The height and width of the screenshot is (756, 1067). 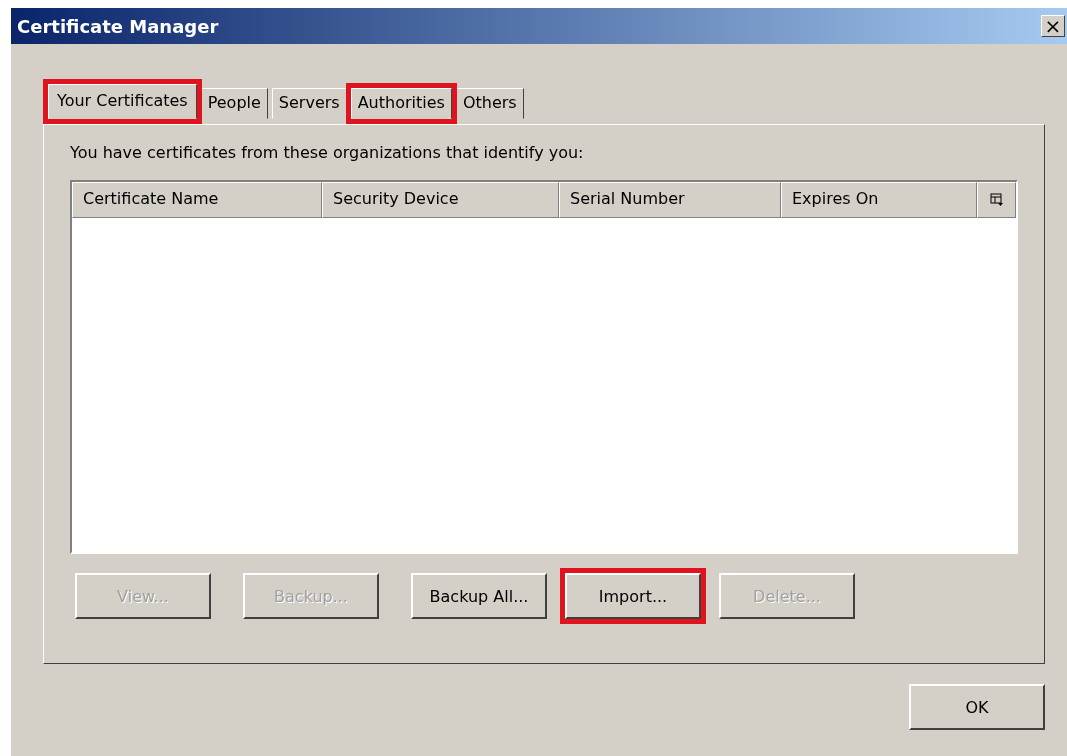 What do you see at coordinates (197, 200) in the screenshot?
I see `column-header: Certificate Name` at bounding box center [197, 200].